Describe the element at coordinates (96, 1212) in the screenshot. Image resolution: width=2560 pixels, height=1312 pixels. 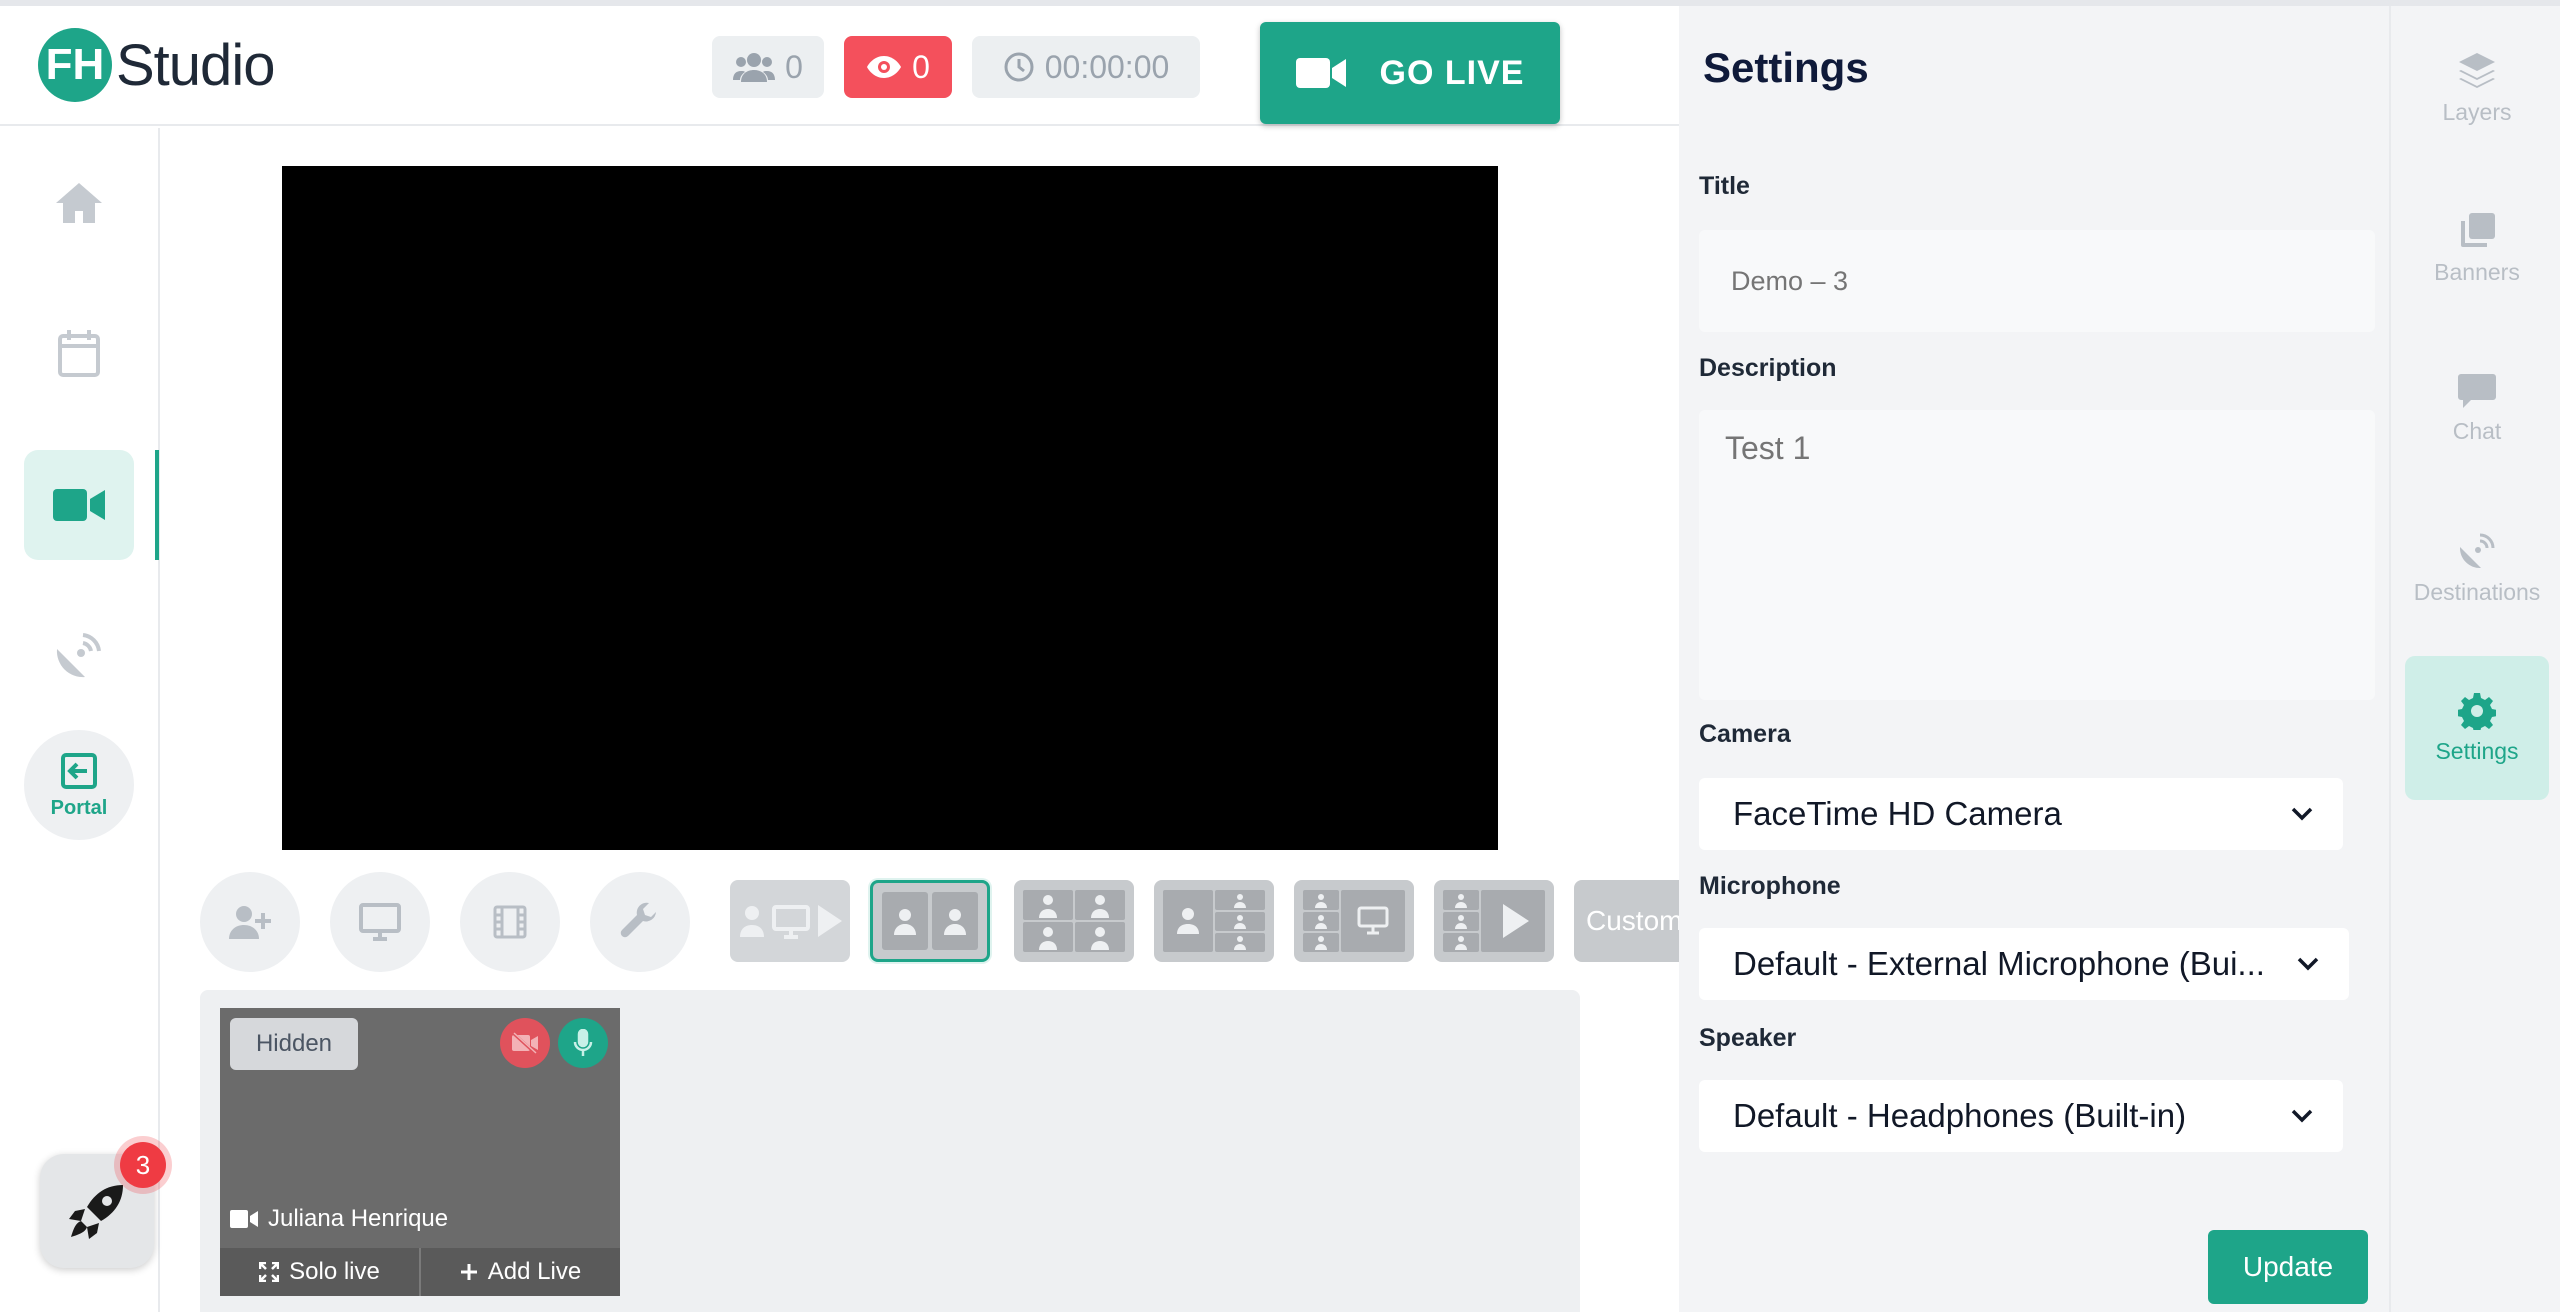
I see `rocket-icon` at that location.